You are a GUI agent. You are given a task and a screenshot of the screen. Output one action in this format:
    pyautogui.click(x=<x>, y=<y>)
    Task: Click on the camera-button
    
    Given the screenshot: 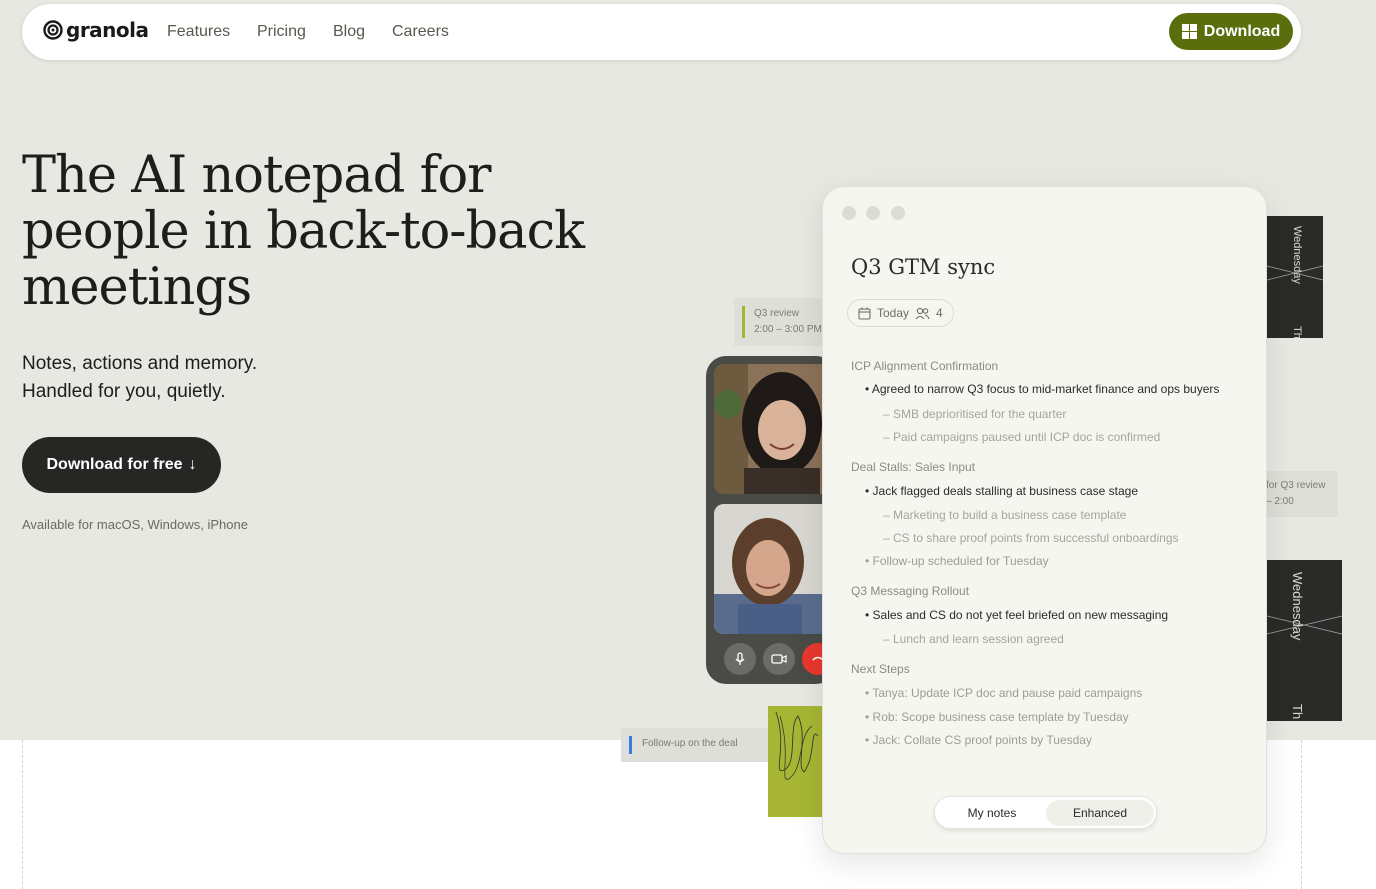 What is the action you would take?
    pyautogui.click(x=779, y=659)
    